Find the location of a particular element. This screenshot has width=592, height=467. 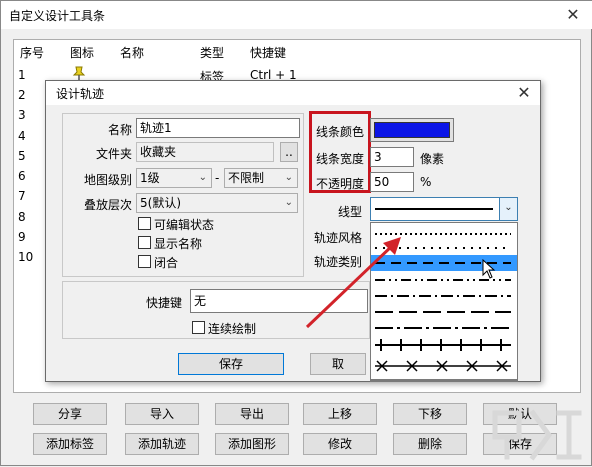

watermark-logo-icon is located at coordinates (537, 435).